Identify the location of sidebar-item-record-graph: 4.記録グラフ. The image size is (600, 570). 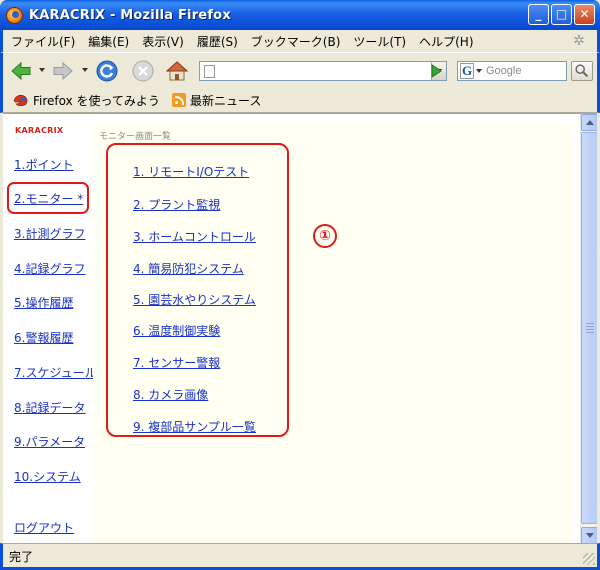
(49, 268).